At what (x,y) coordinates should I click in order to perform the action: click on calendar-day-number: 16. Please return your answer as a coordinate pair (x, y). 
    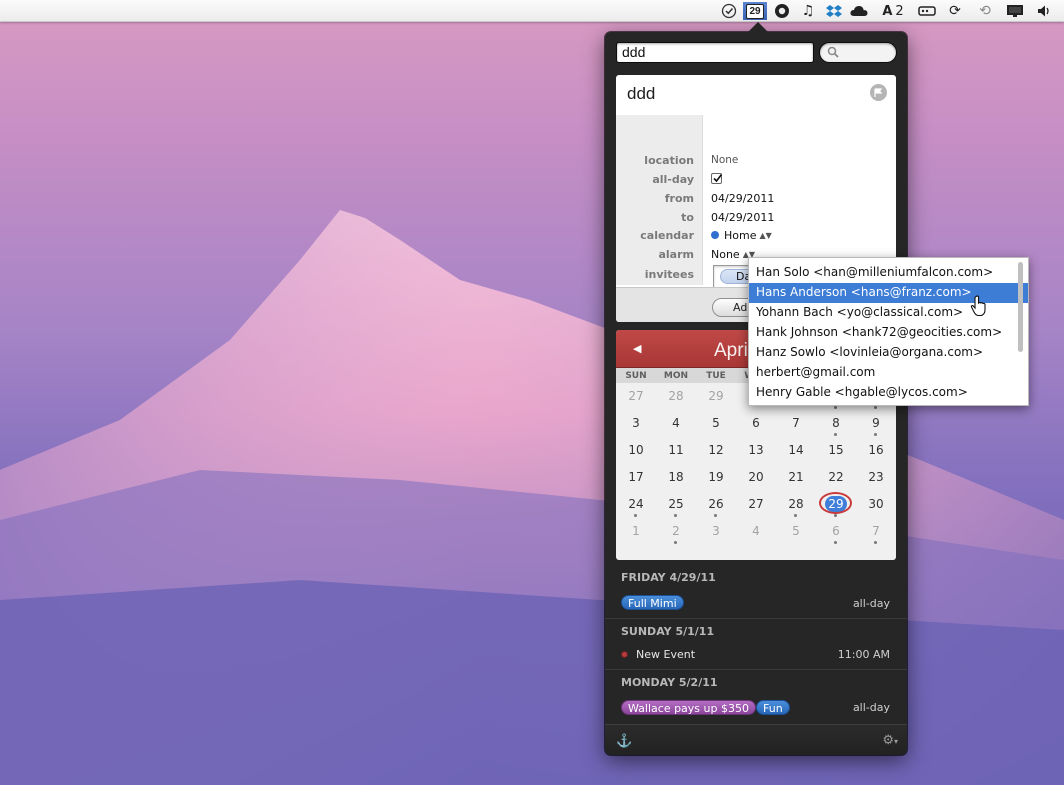
    Looking at the image, I should click on (876, 450).